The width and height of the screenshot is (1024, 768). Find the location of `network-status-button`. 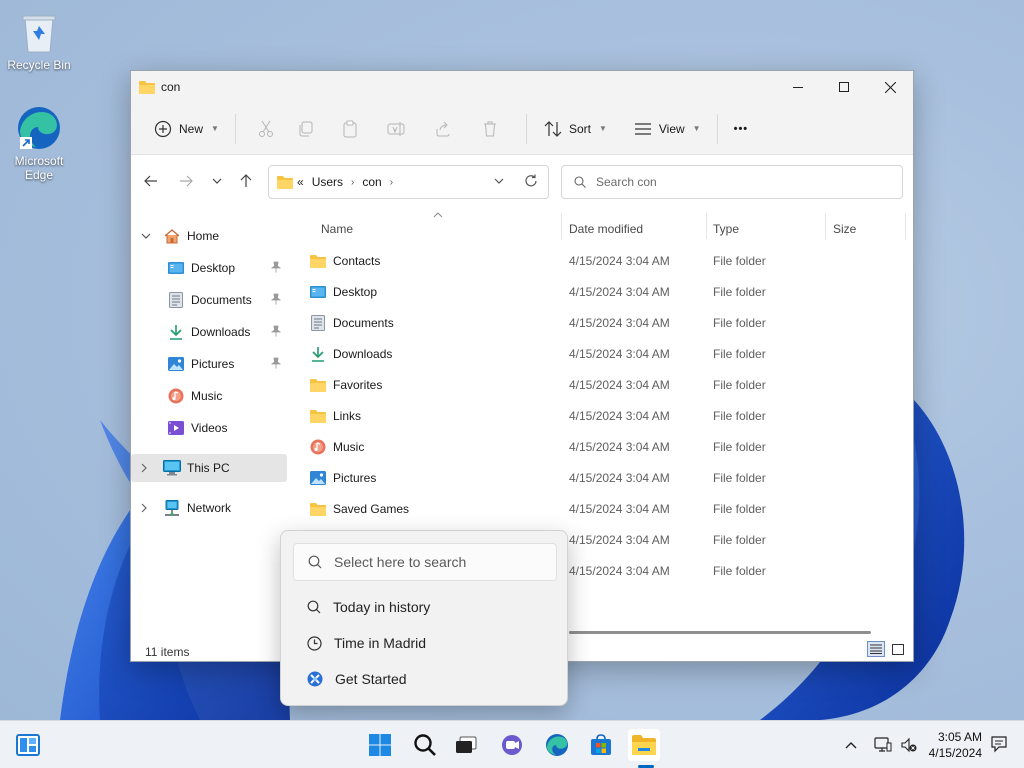

network-status-button is located at coordinates (883, 745).